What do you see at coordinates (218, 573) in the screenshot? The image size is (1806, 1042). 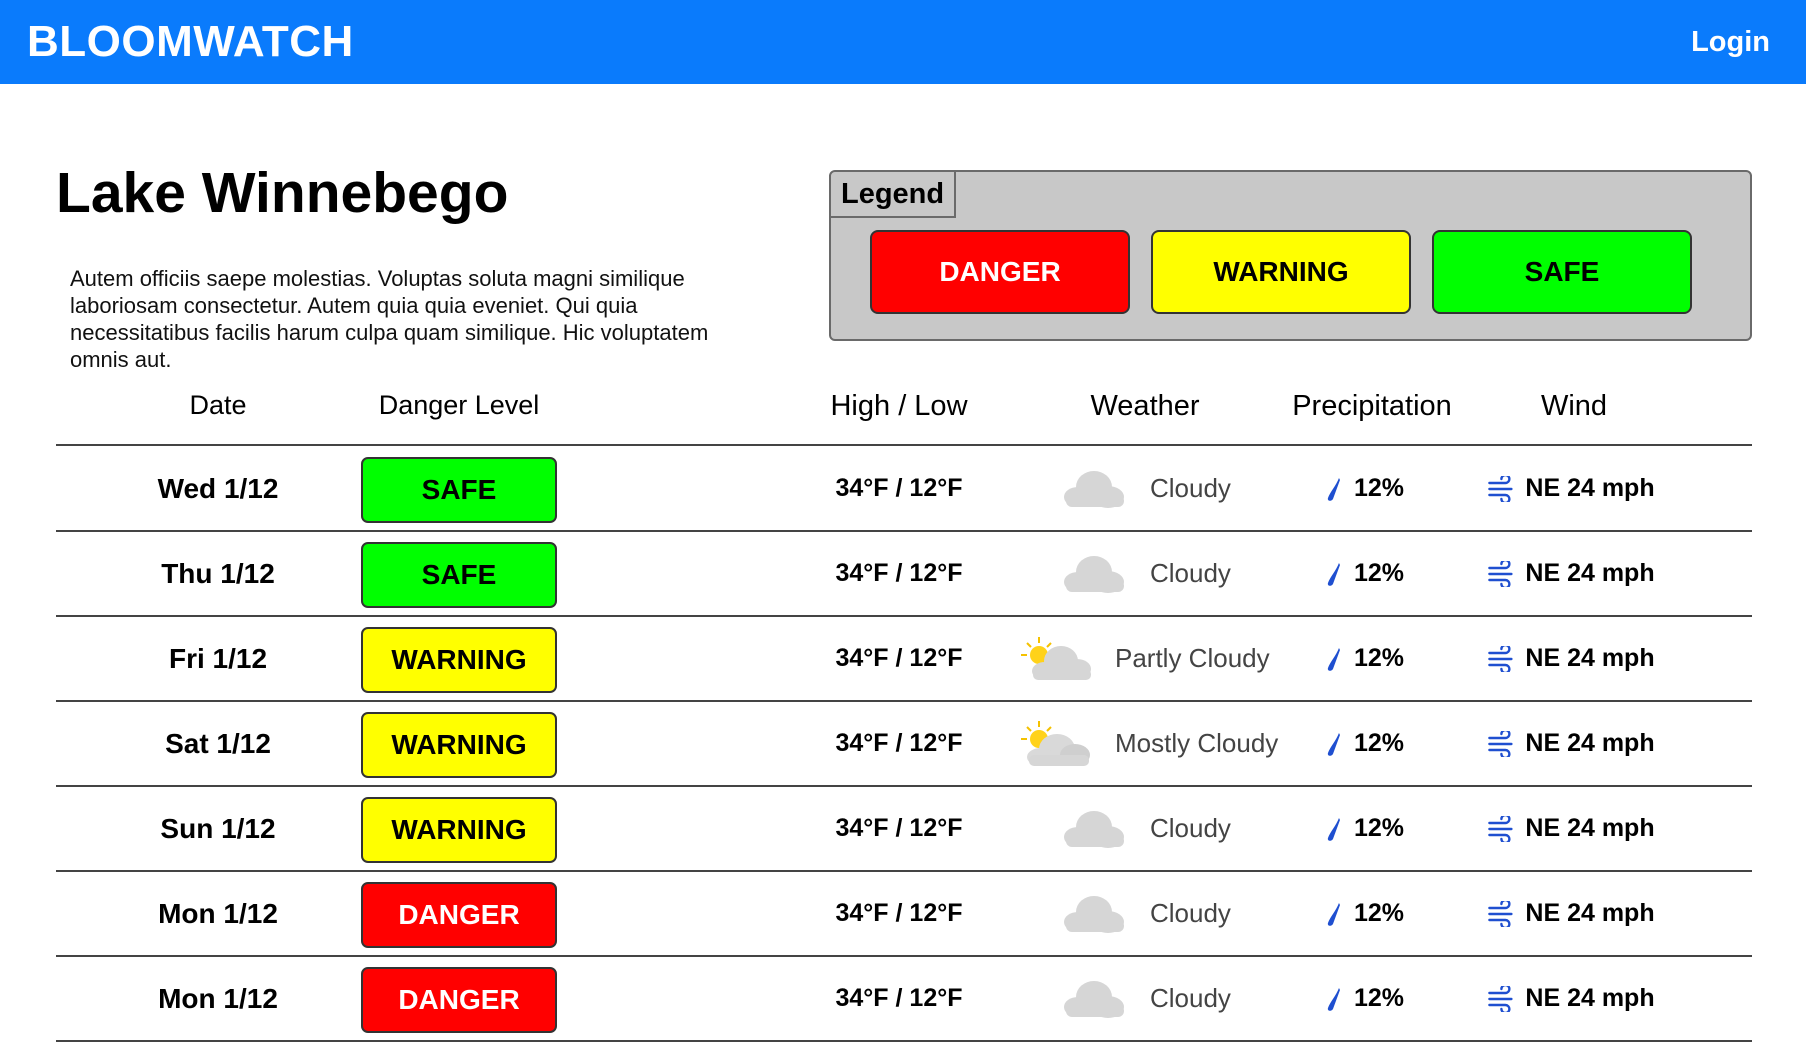 I see `row-date: Thu 1/12` at bounding box center [218, 573].